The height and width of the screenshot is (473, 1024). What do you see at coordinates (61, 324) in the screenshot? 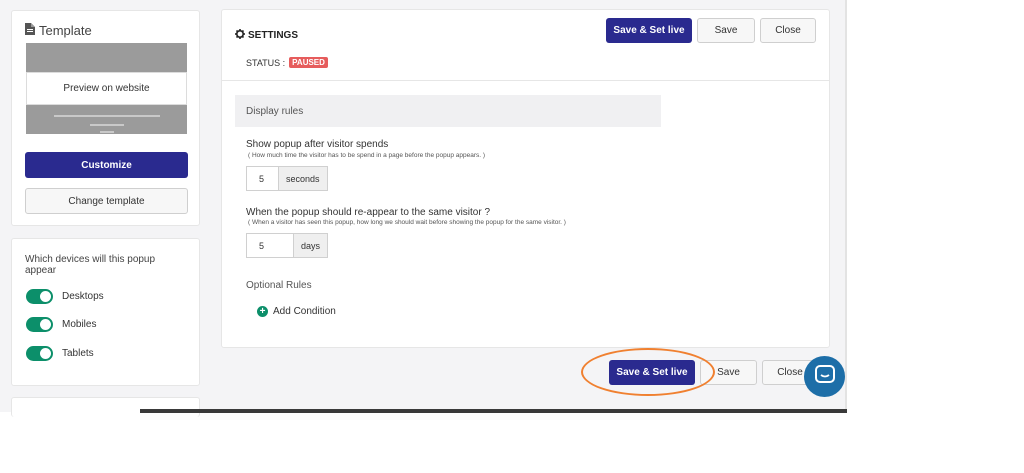
I see `device-row-mobiles: Mobiles` at bounding box center [61, 324].